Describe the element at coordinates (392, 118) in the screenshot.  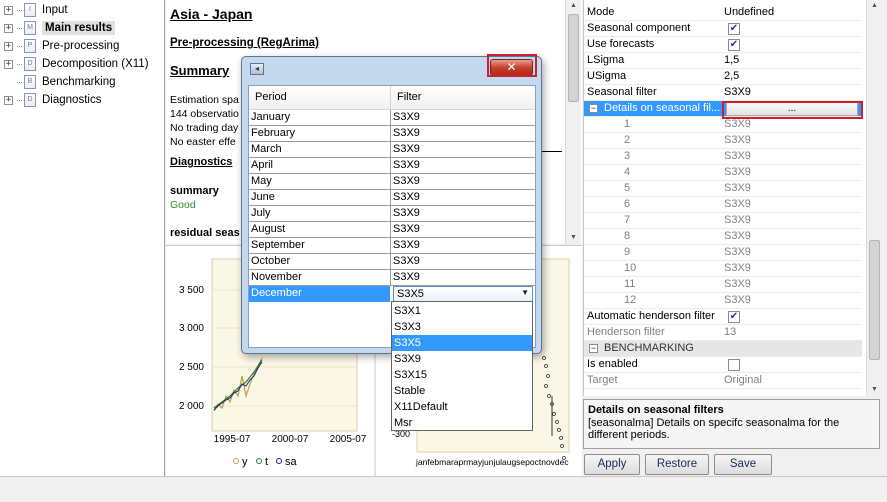
I see `table-row: January S3X9` at that location.